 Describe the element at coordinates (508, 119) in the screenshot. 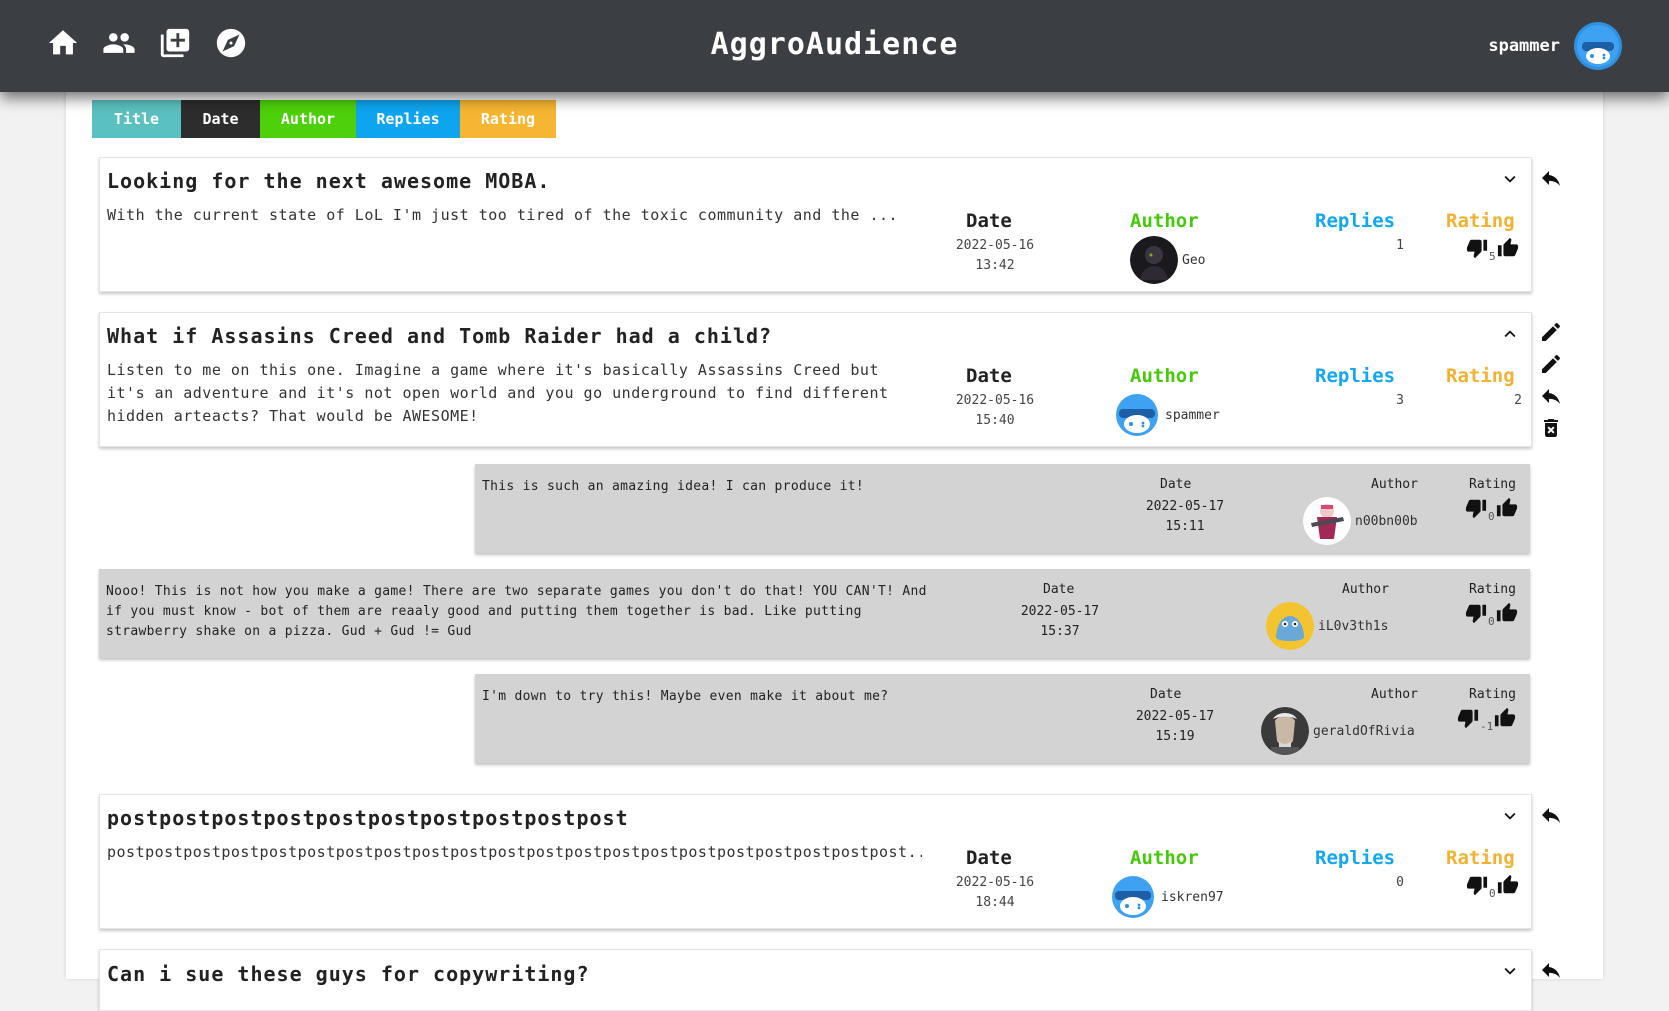

I see `tab-sort-rating: Rating` at that location.